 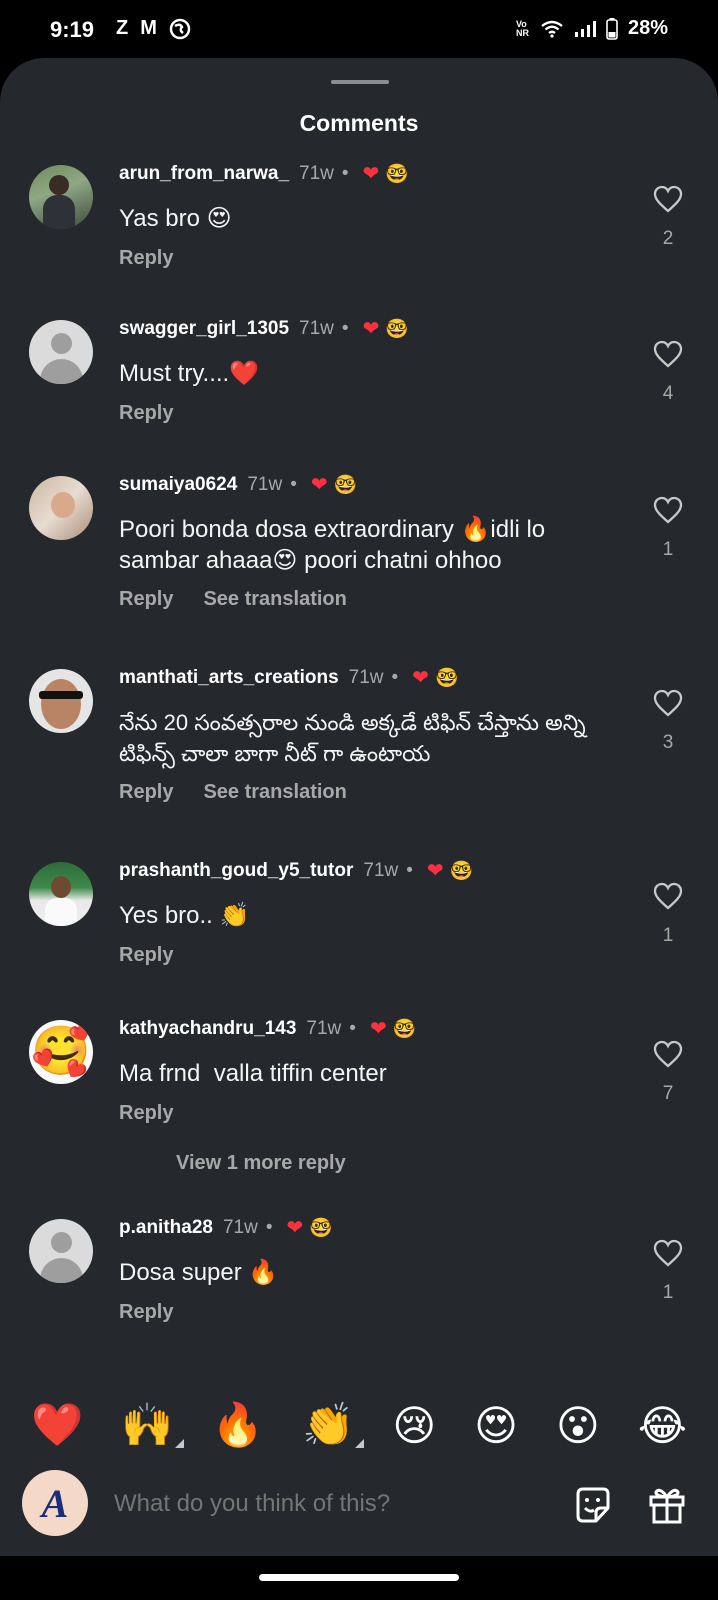 What do you see at coordinates (189, 373) in the screenshot?
I see `comment-text: Must try....❤️` at bounding box center [189, 373].